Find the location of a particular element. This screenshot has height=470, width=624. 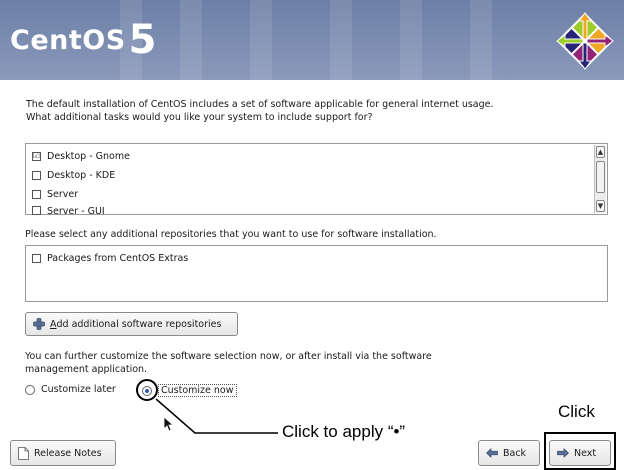

callout-line is located at coordinates (216, 416).